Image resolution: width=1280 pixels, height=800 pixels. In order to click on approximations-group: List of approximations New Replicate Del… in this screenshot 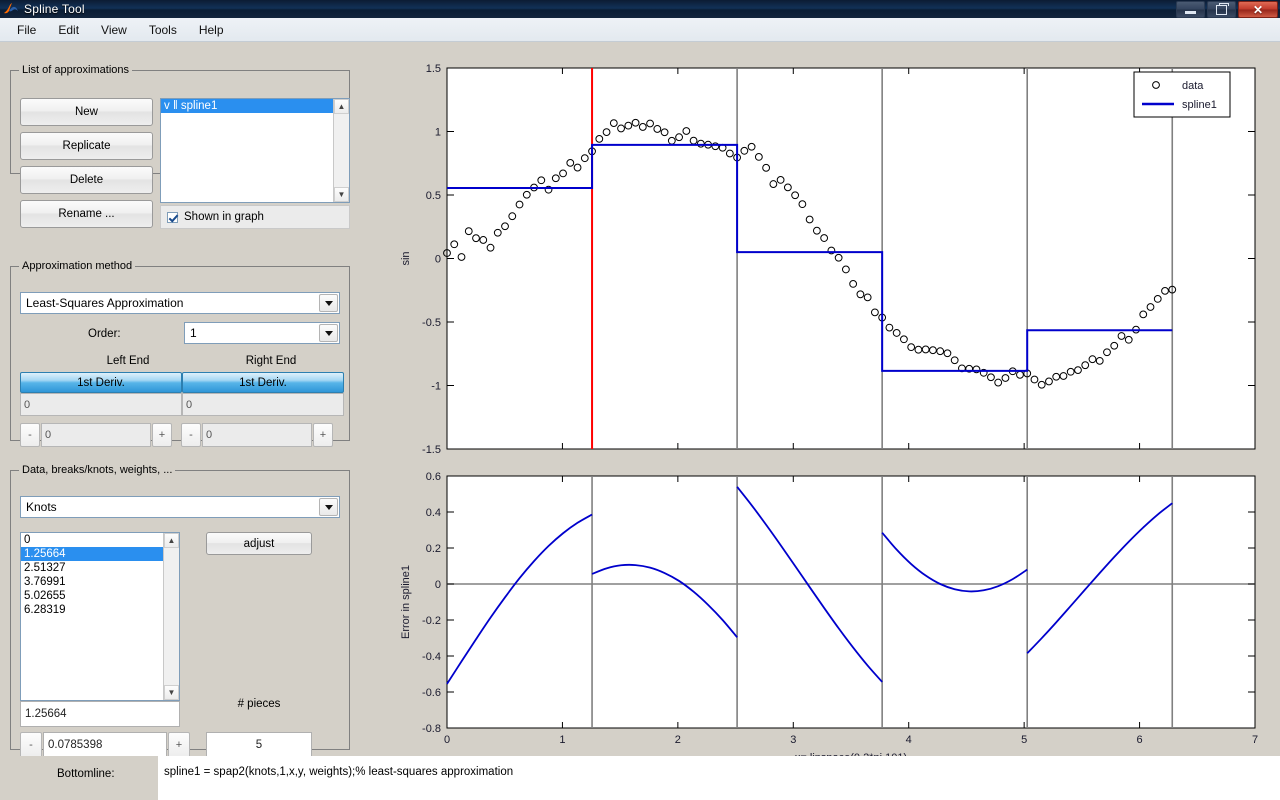, I will do `click(180, 146)`.